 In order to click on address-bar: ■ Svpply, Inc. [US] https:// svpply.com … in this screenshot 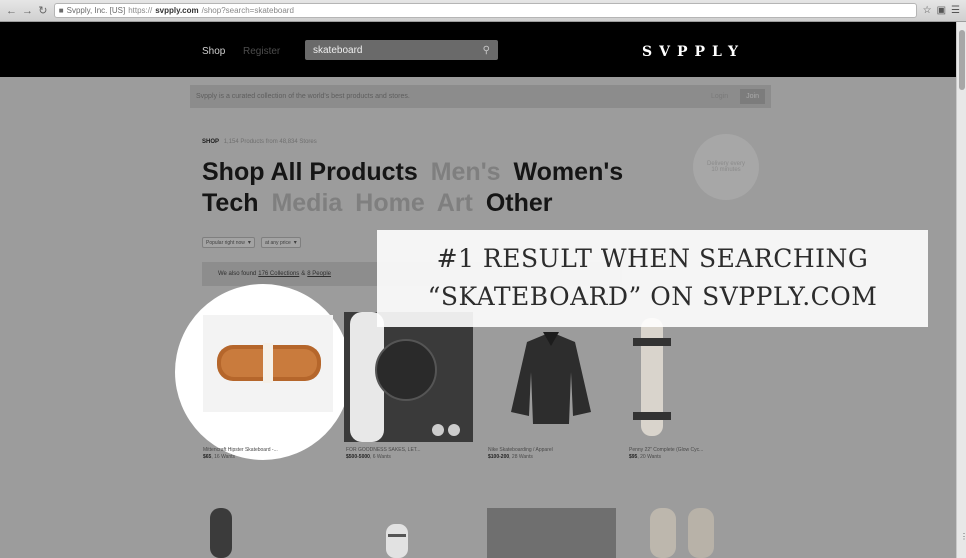, I will do `click(485, 10)`.